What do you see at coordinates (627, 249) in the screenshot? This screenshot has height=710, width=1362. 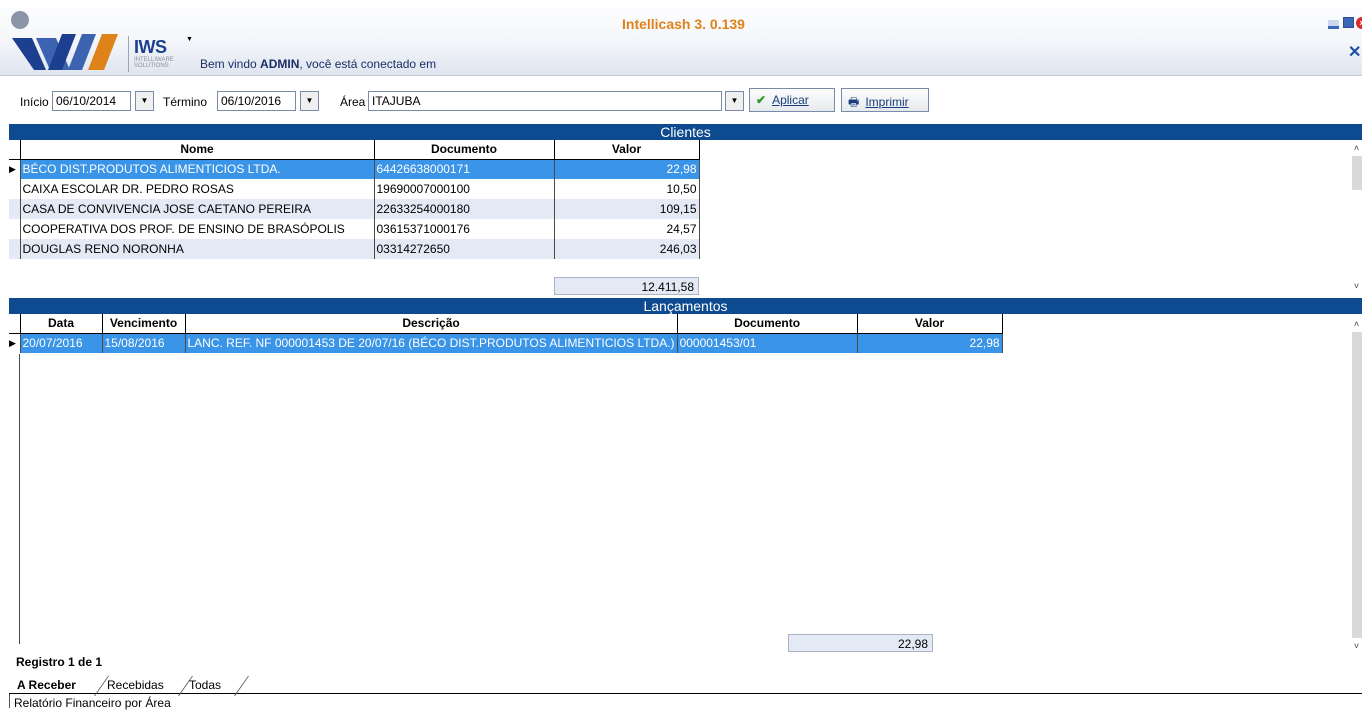 I see `cell-valor: 246,03` at bounding box center [627, 249].